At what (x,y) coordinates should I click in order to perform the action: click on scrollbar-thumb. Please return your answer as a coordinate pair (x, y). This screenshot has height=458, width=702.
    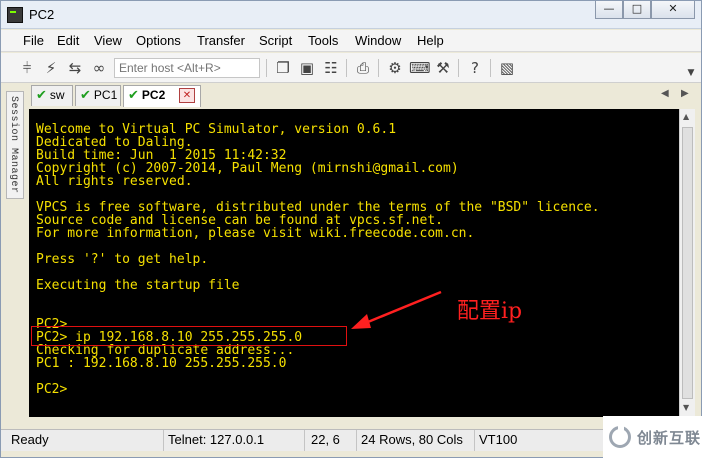
    Looking at the image, I should click on (687, 263).